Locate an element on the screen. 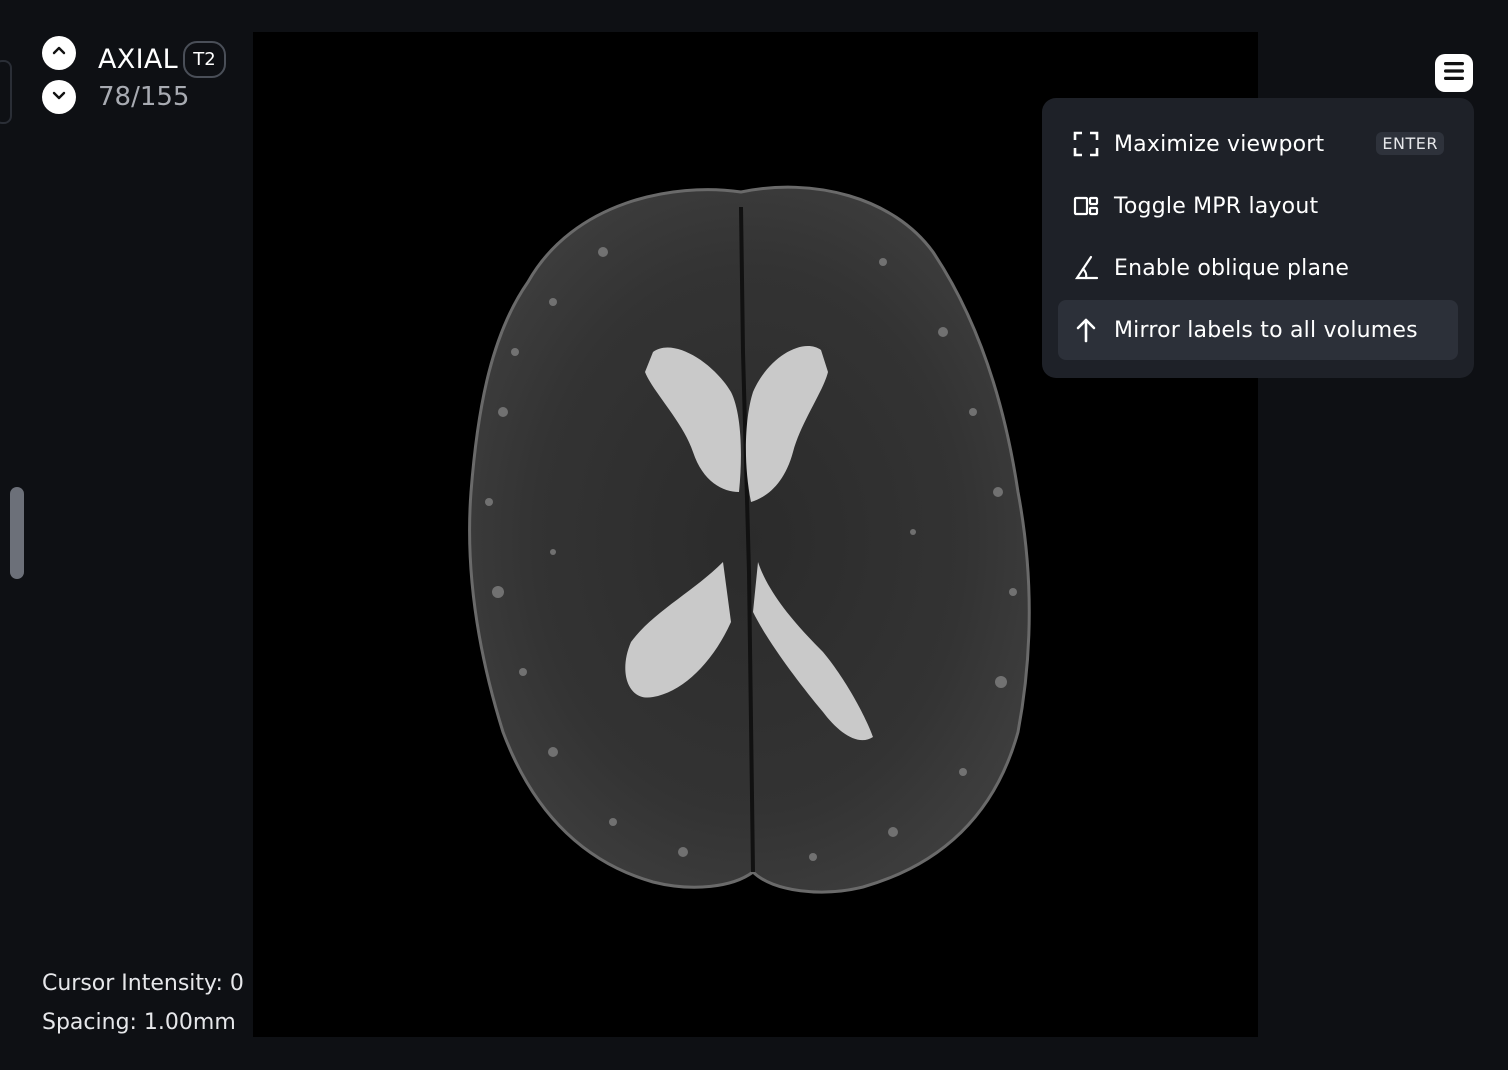 The image size is (1508, 1070). viewport-menu-button is located at coordinates (1454, 73).